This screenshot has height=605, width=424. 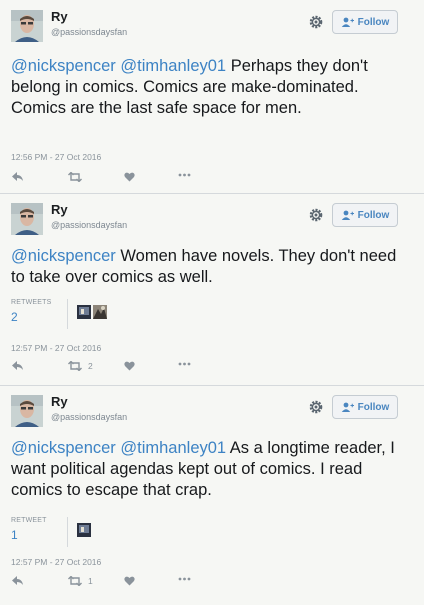 I want to click on retweet-button: 1, so click(x=80, y=581).